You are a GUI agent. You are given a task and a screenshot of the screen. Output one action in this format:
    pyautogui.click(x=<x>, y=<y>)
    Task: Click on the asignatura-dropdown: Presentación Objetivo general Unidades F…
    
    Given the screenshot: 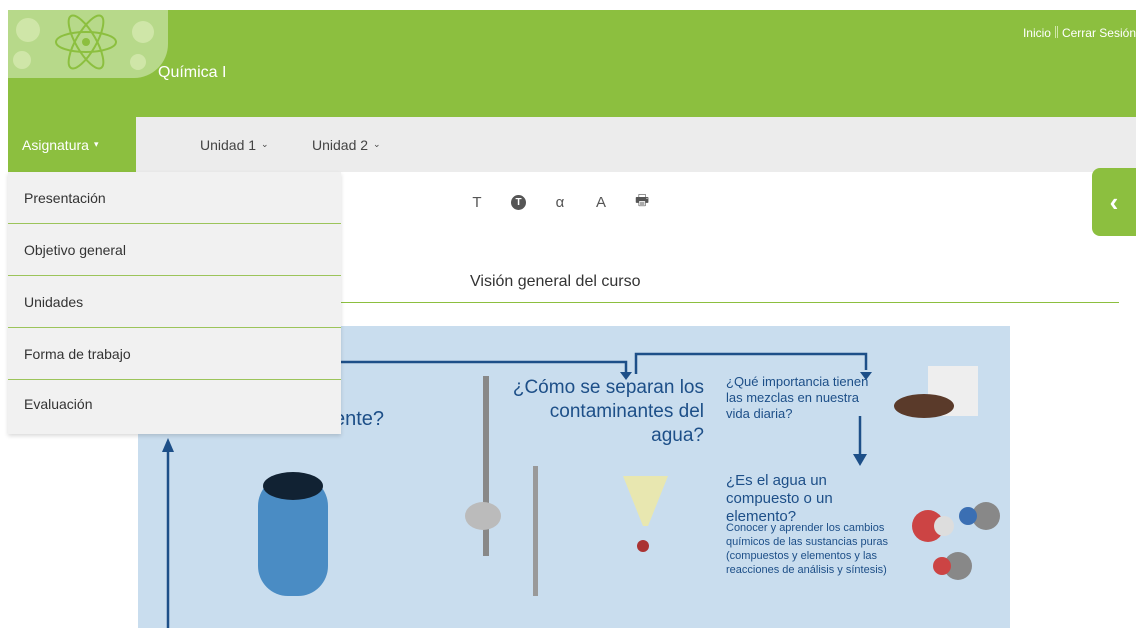 What is the action you would take?
    pyautogui.click(x=174, y=303)
    